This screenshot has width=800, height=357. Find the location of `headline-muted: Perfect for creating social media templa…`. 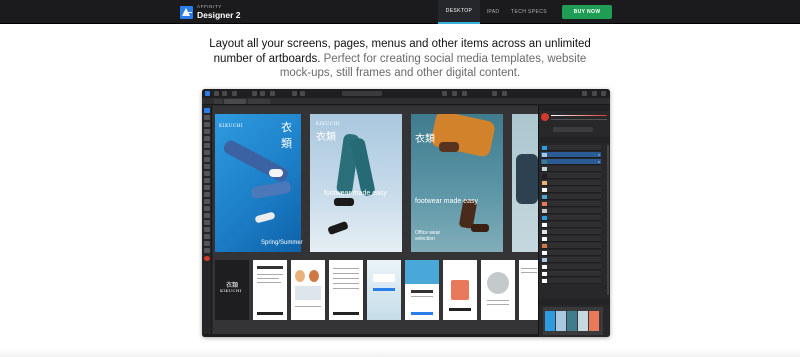

headline-muted: Perfect for creating social media templa… is located at coordinates (433, 66).